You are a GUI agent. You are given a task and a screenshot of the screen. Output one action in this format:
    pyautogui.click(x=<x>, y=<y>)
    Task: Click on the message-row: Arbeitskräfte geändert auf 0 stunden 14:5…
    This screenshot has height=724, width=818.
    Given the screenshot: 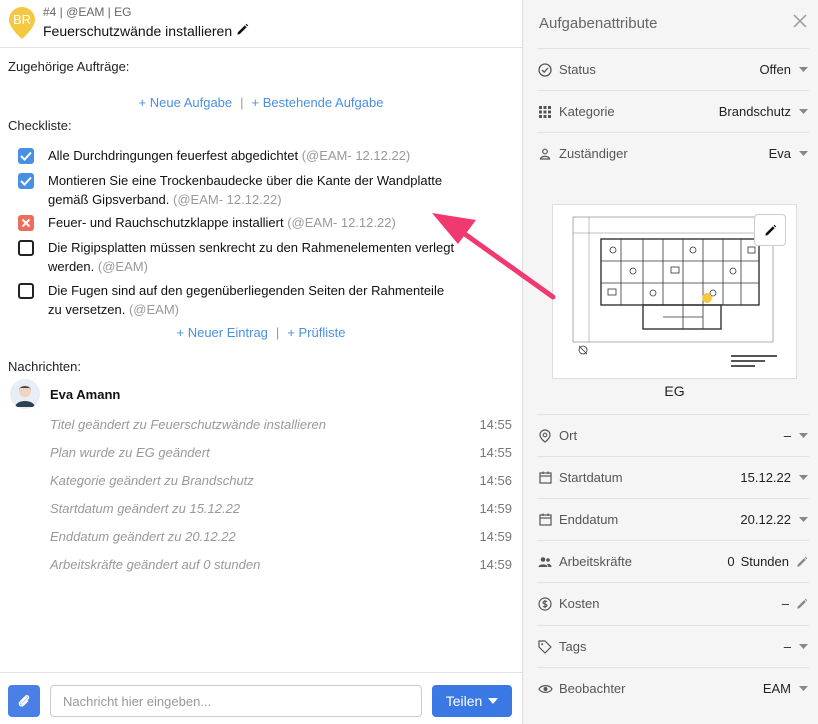 What is the action you would take?
    pyautogui.click(x=281, y=564)
    